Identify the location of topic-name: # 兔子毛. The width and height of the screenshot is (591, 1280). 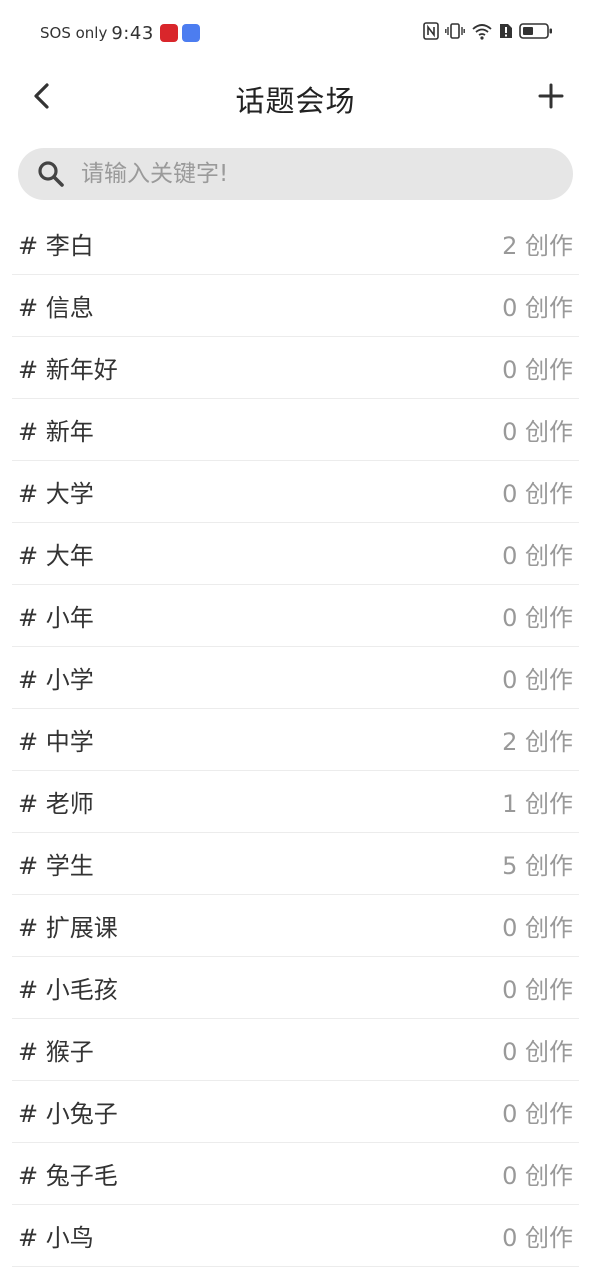
(68, 1176).